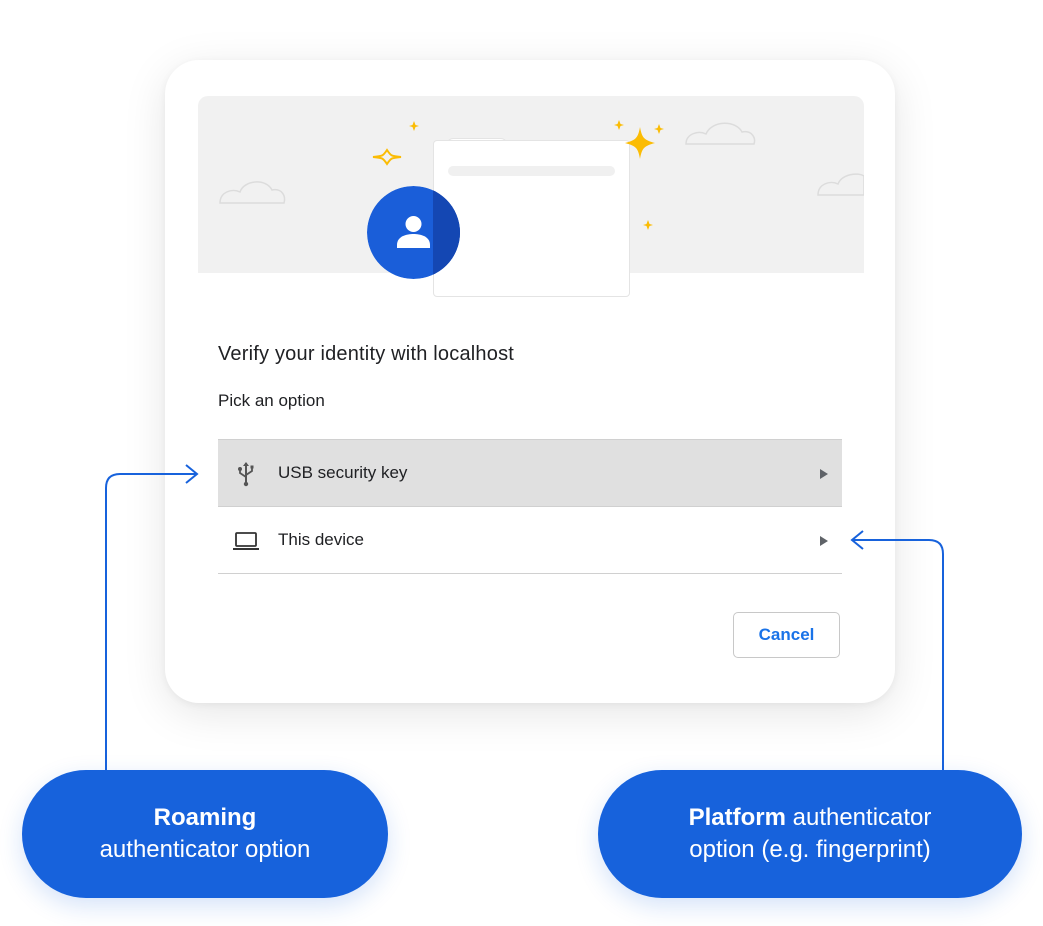  What do you see at coordinates (640, 143) in the screenshot?
I see `big-sparkle-icon` at bounding box center [640, 143].